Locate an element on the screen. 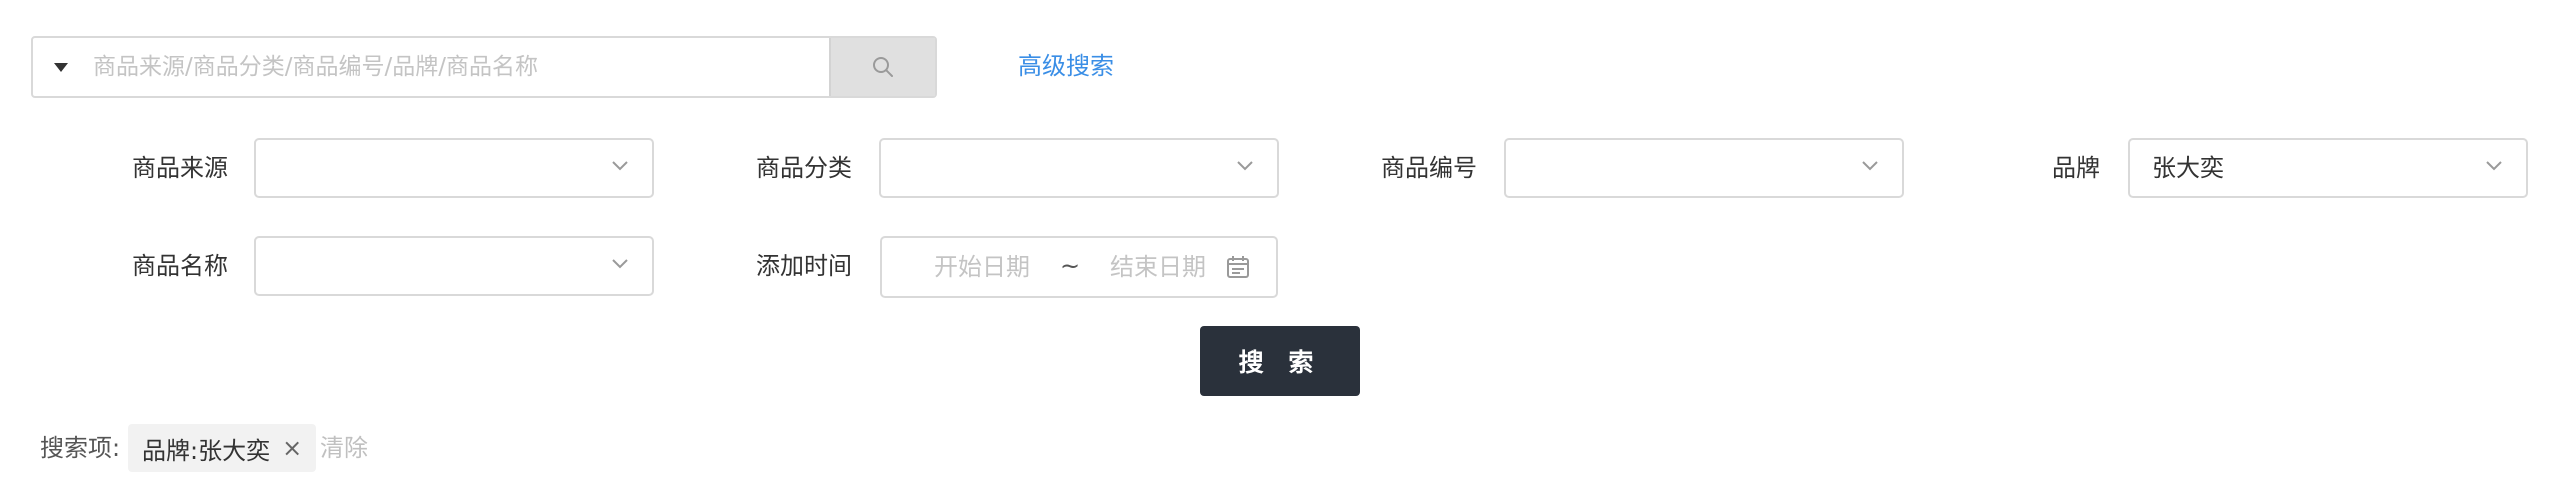 This screenshot has height=492, width=2552. search-terms-label: 搜索项: is located at coordinates (80, 448).